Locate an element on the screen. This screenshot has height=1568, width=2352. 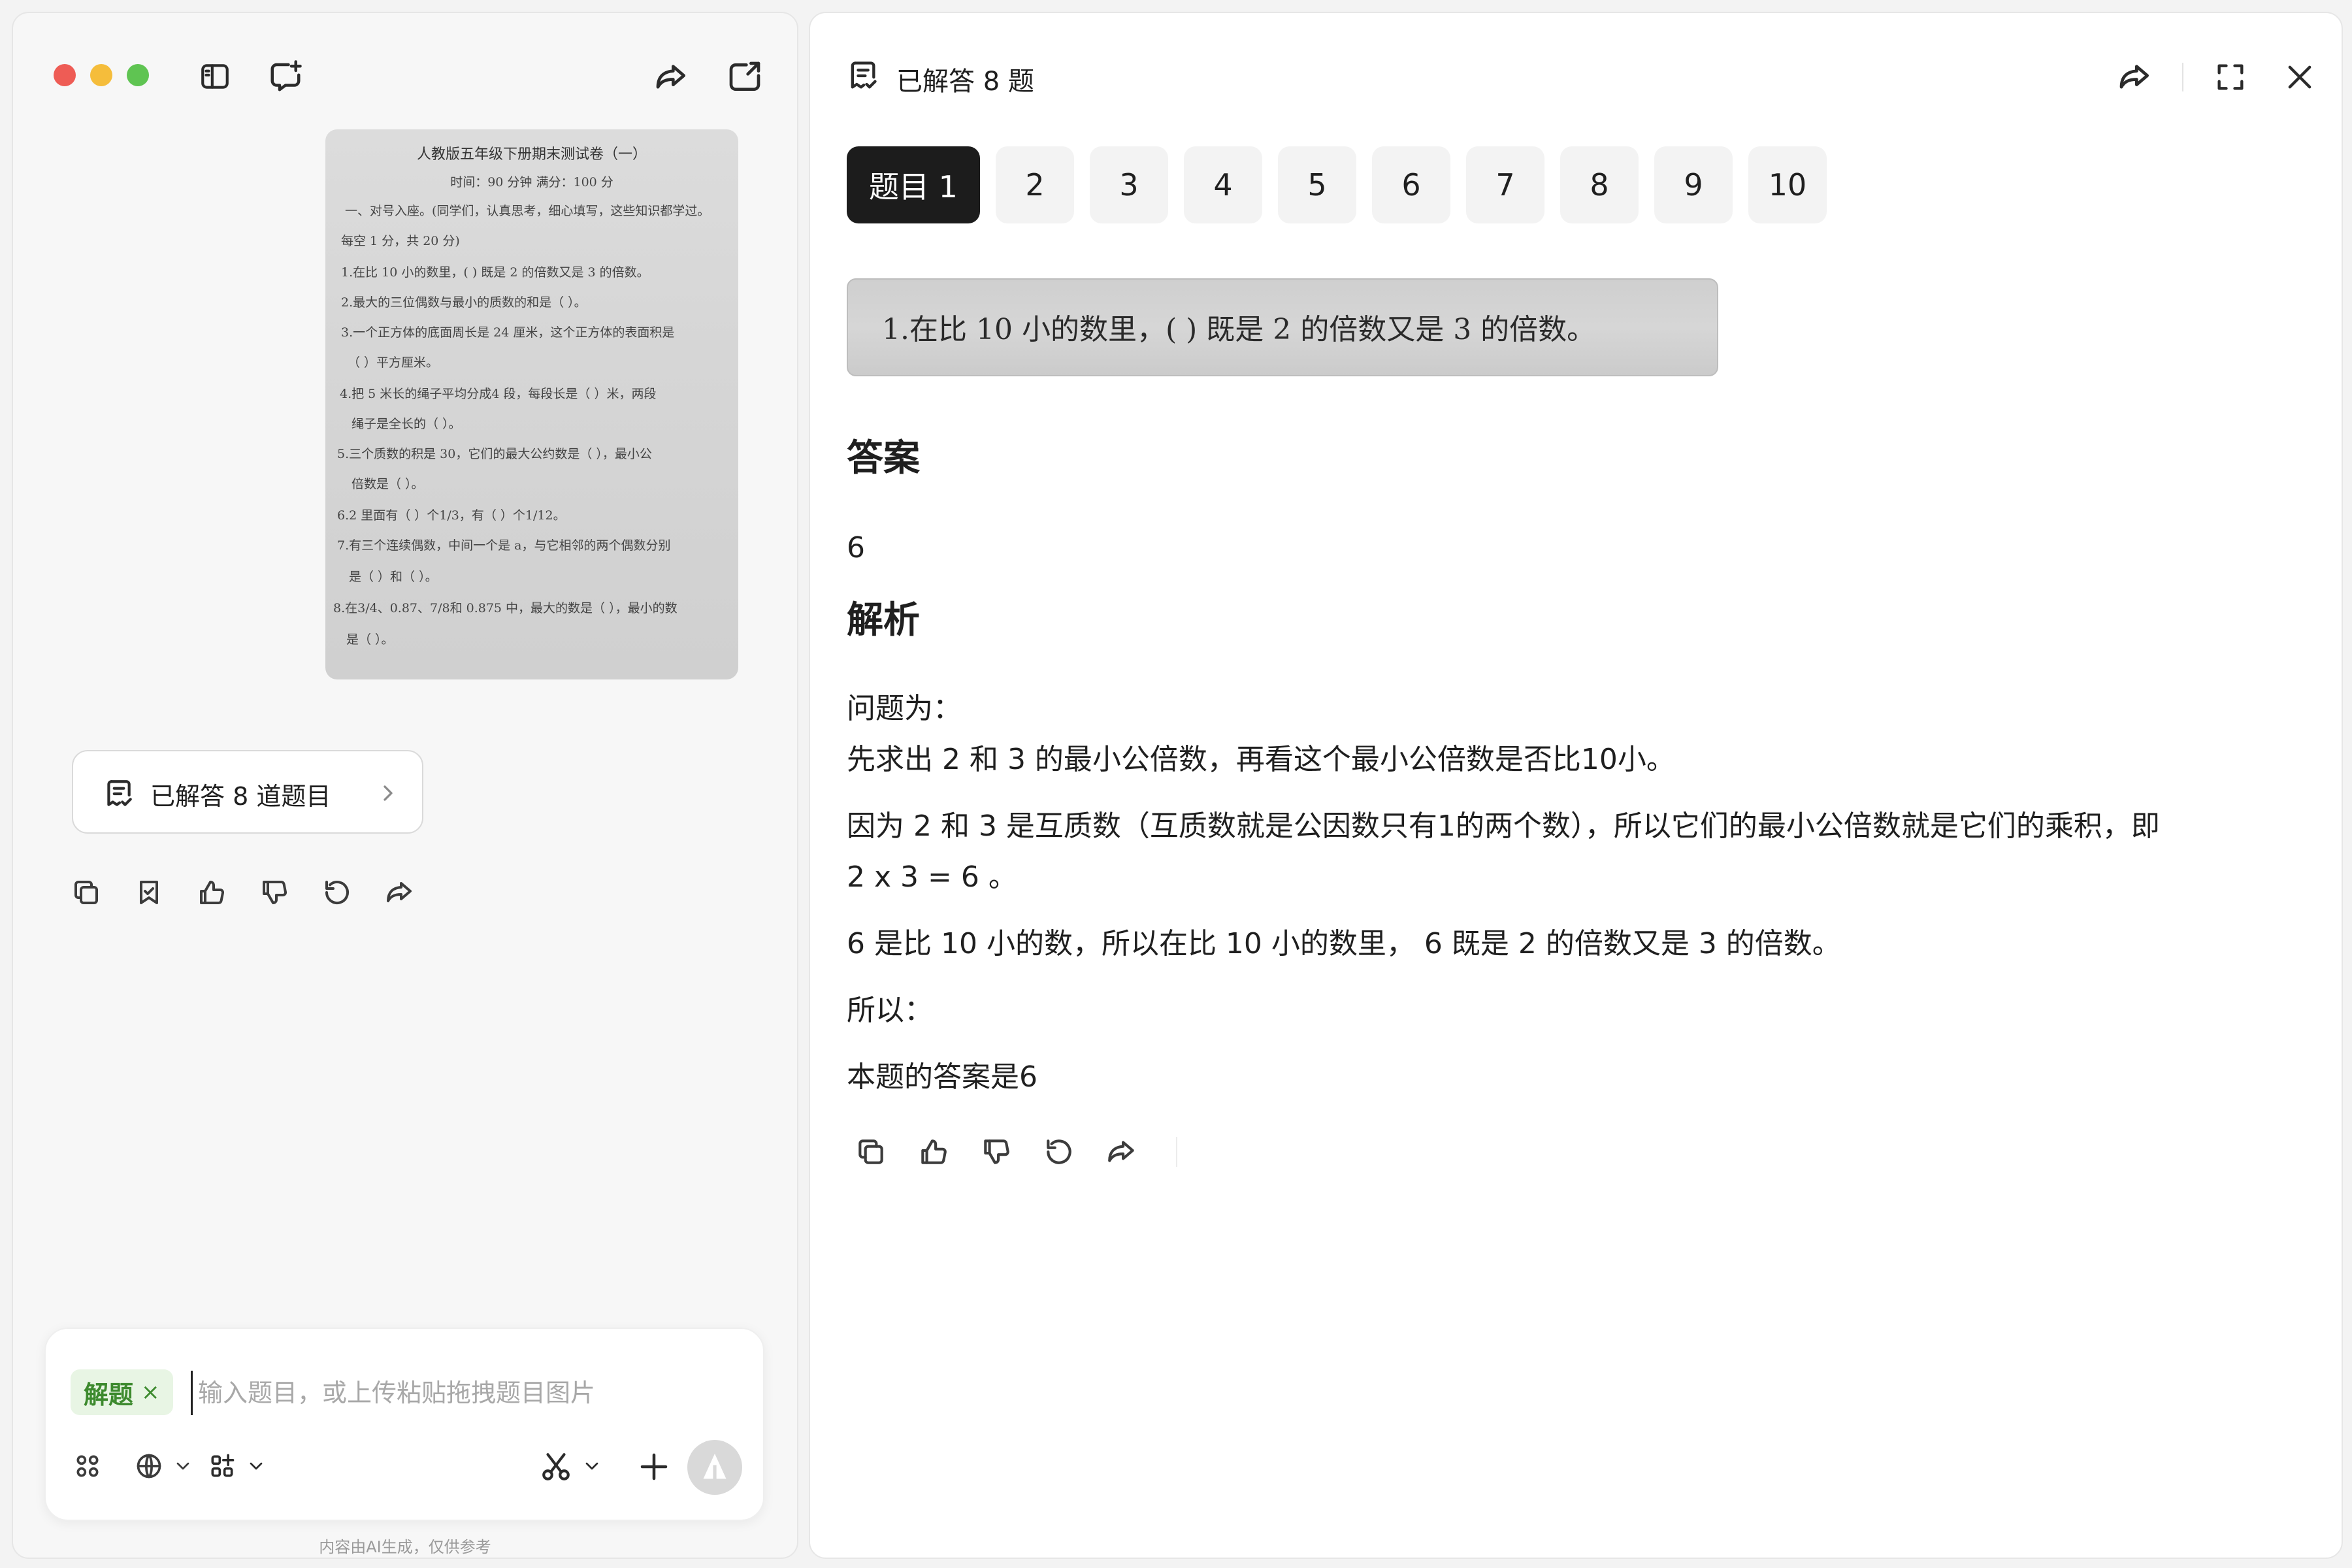
question-tabs: 题目 1 2 3 4 5 6 7 8 9 10 is located at coordinates (1337, 184).